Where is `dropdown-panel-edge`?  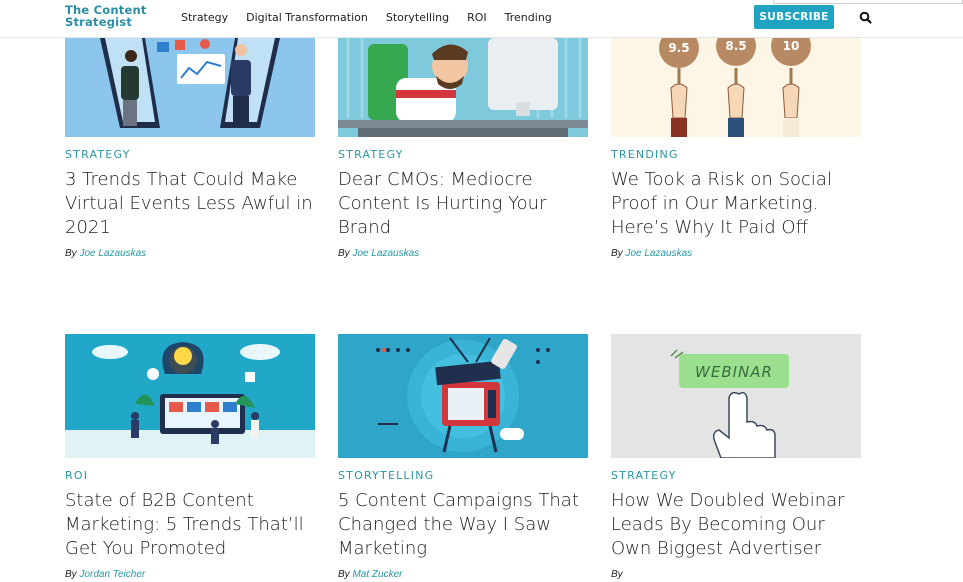 dropdown-panel-edge is located at coordinates (868, 2).